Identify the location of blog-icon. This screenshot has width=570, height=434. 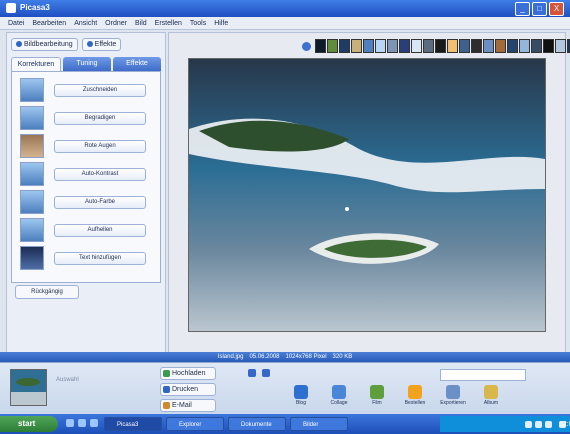
(301, 392).